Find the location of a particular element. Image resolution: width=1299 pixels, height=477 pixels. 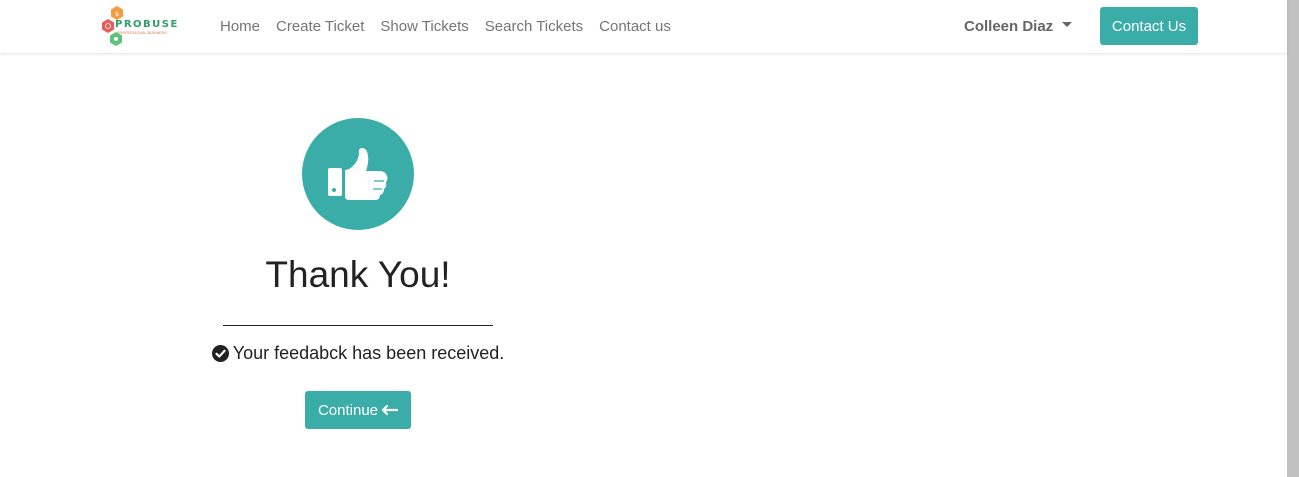

caret-down-icon is located at coordinates (1067, 24).